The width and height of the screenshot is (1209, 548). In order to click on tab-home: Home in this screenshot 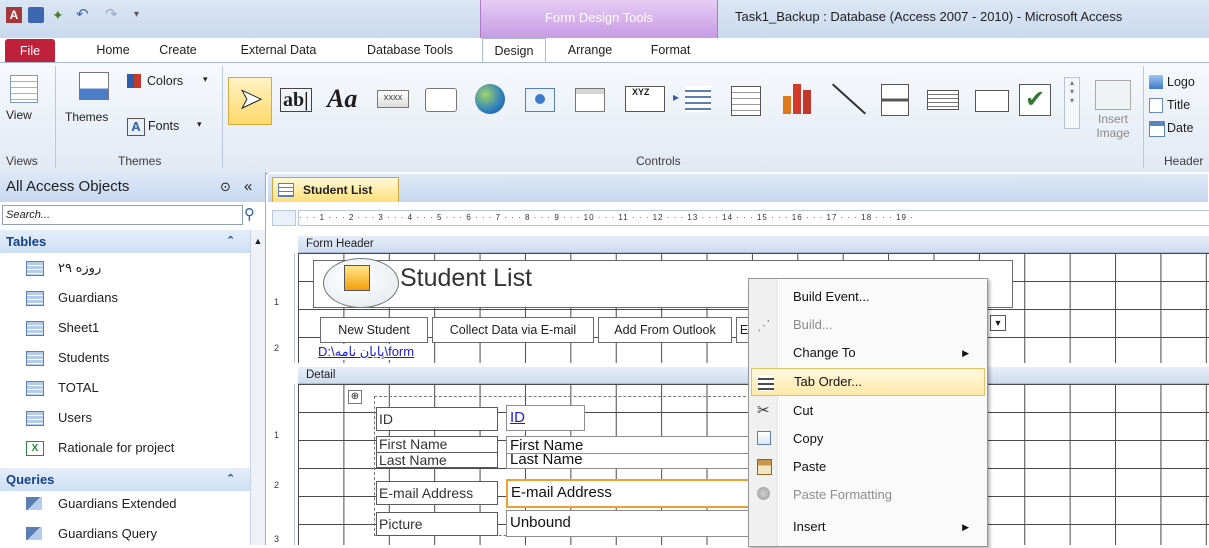, I will do `click(113, 50)`.